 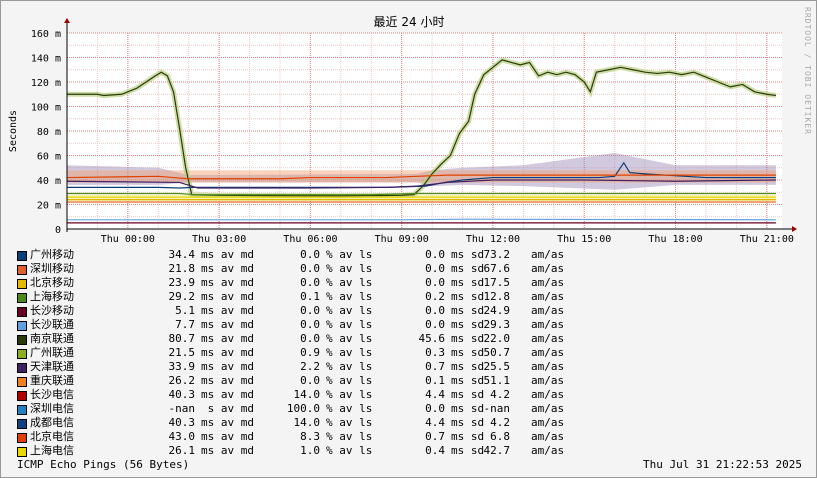 What do you see at coordinates (722, 464) in the screenshot?
I see `footer-timestamp: Thu Jul 31 21:22:53 2025` at bounding box center [722, 464].